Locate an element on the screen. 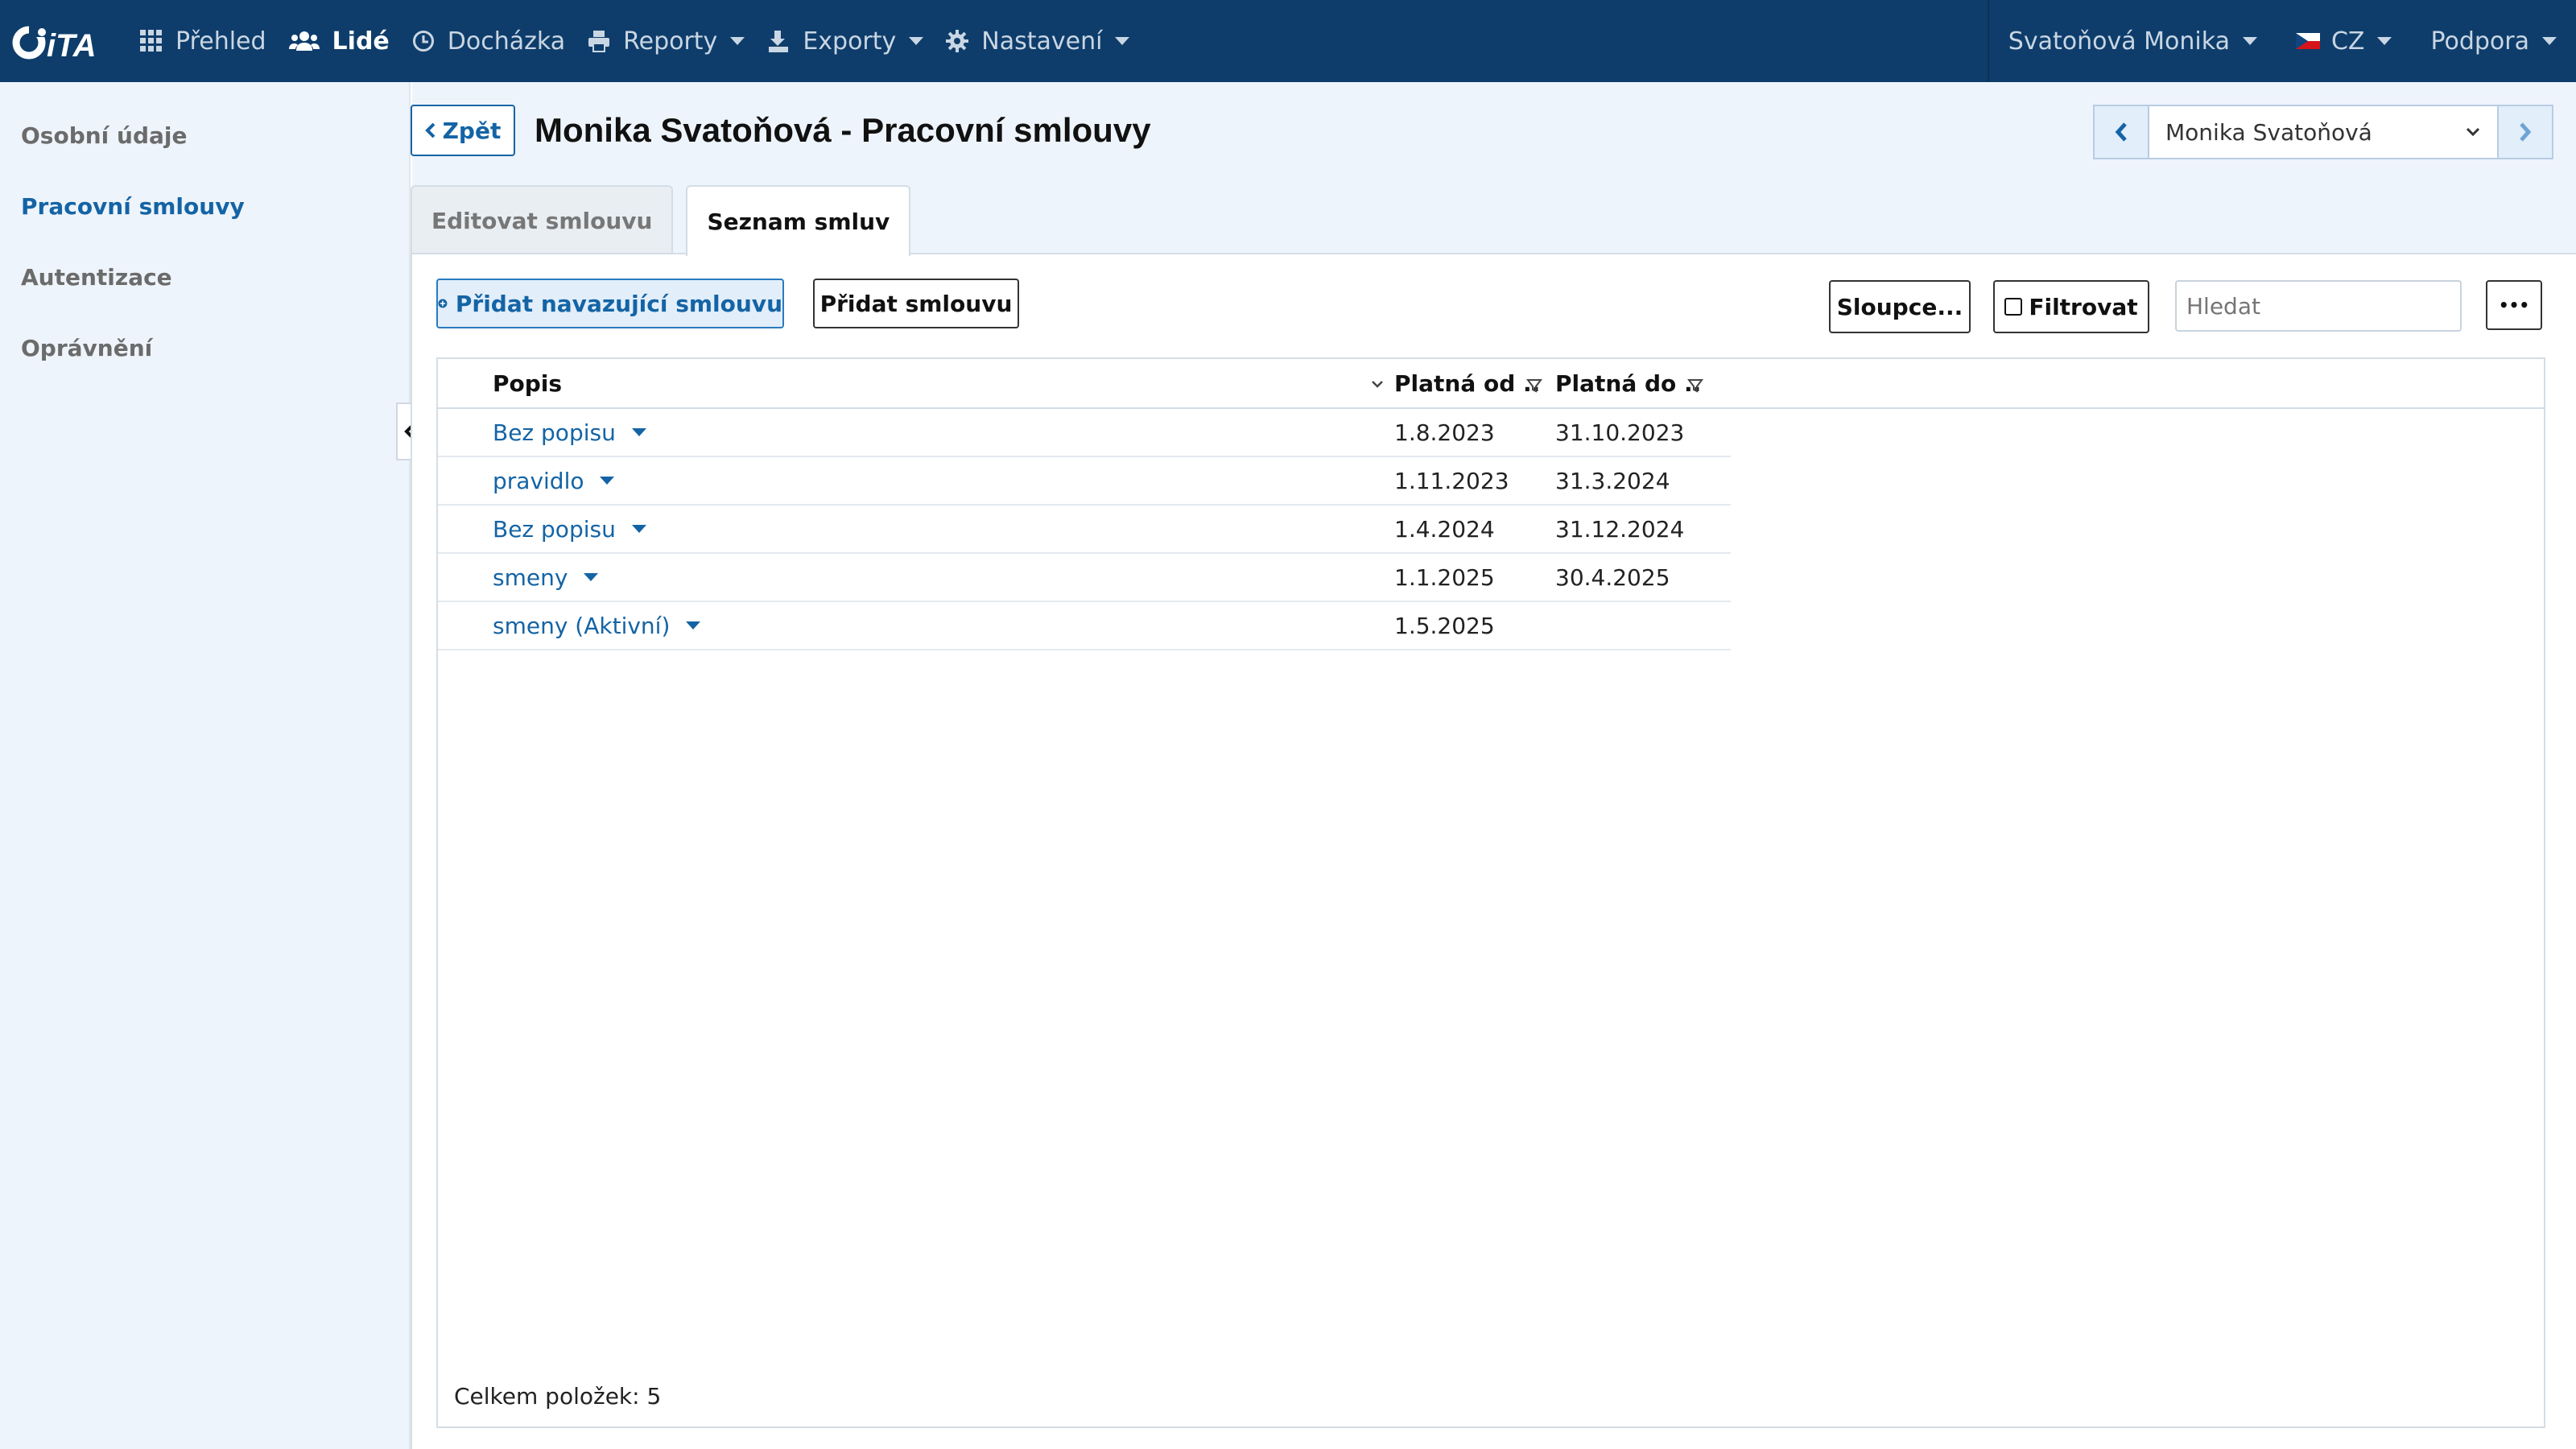  row-platna-od: 1.5.2025 is located at coordinates (1444, 625).